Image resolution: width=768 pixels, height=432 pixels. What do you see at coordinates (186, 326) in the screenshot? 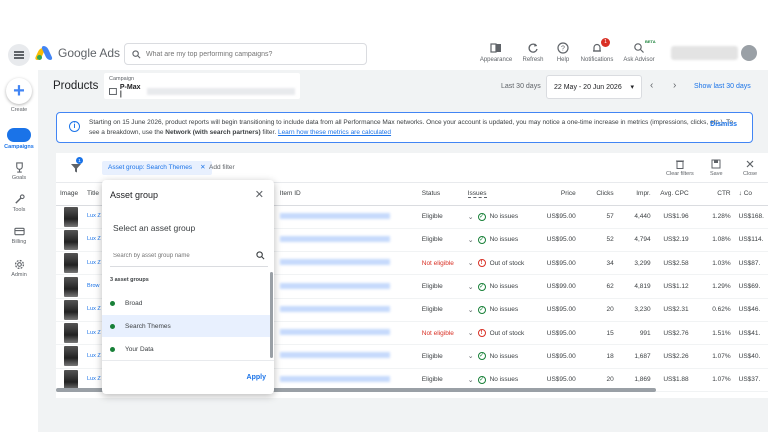
I see `asset-group-option: Search Themes` at bounding box center [186, 326].